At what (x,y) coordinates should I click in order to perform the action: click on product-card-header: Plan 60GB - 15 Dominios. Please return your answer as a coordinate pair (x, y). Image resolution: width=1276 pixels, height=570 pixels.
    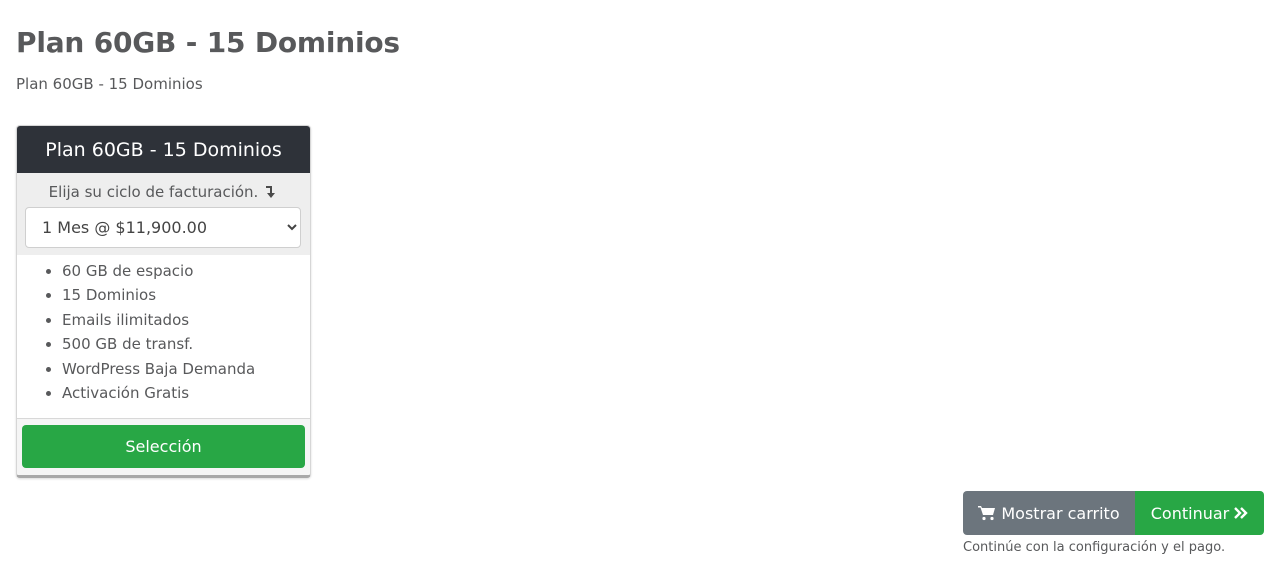
    Looking at the image, I should click on (163, 149).